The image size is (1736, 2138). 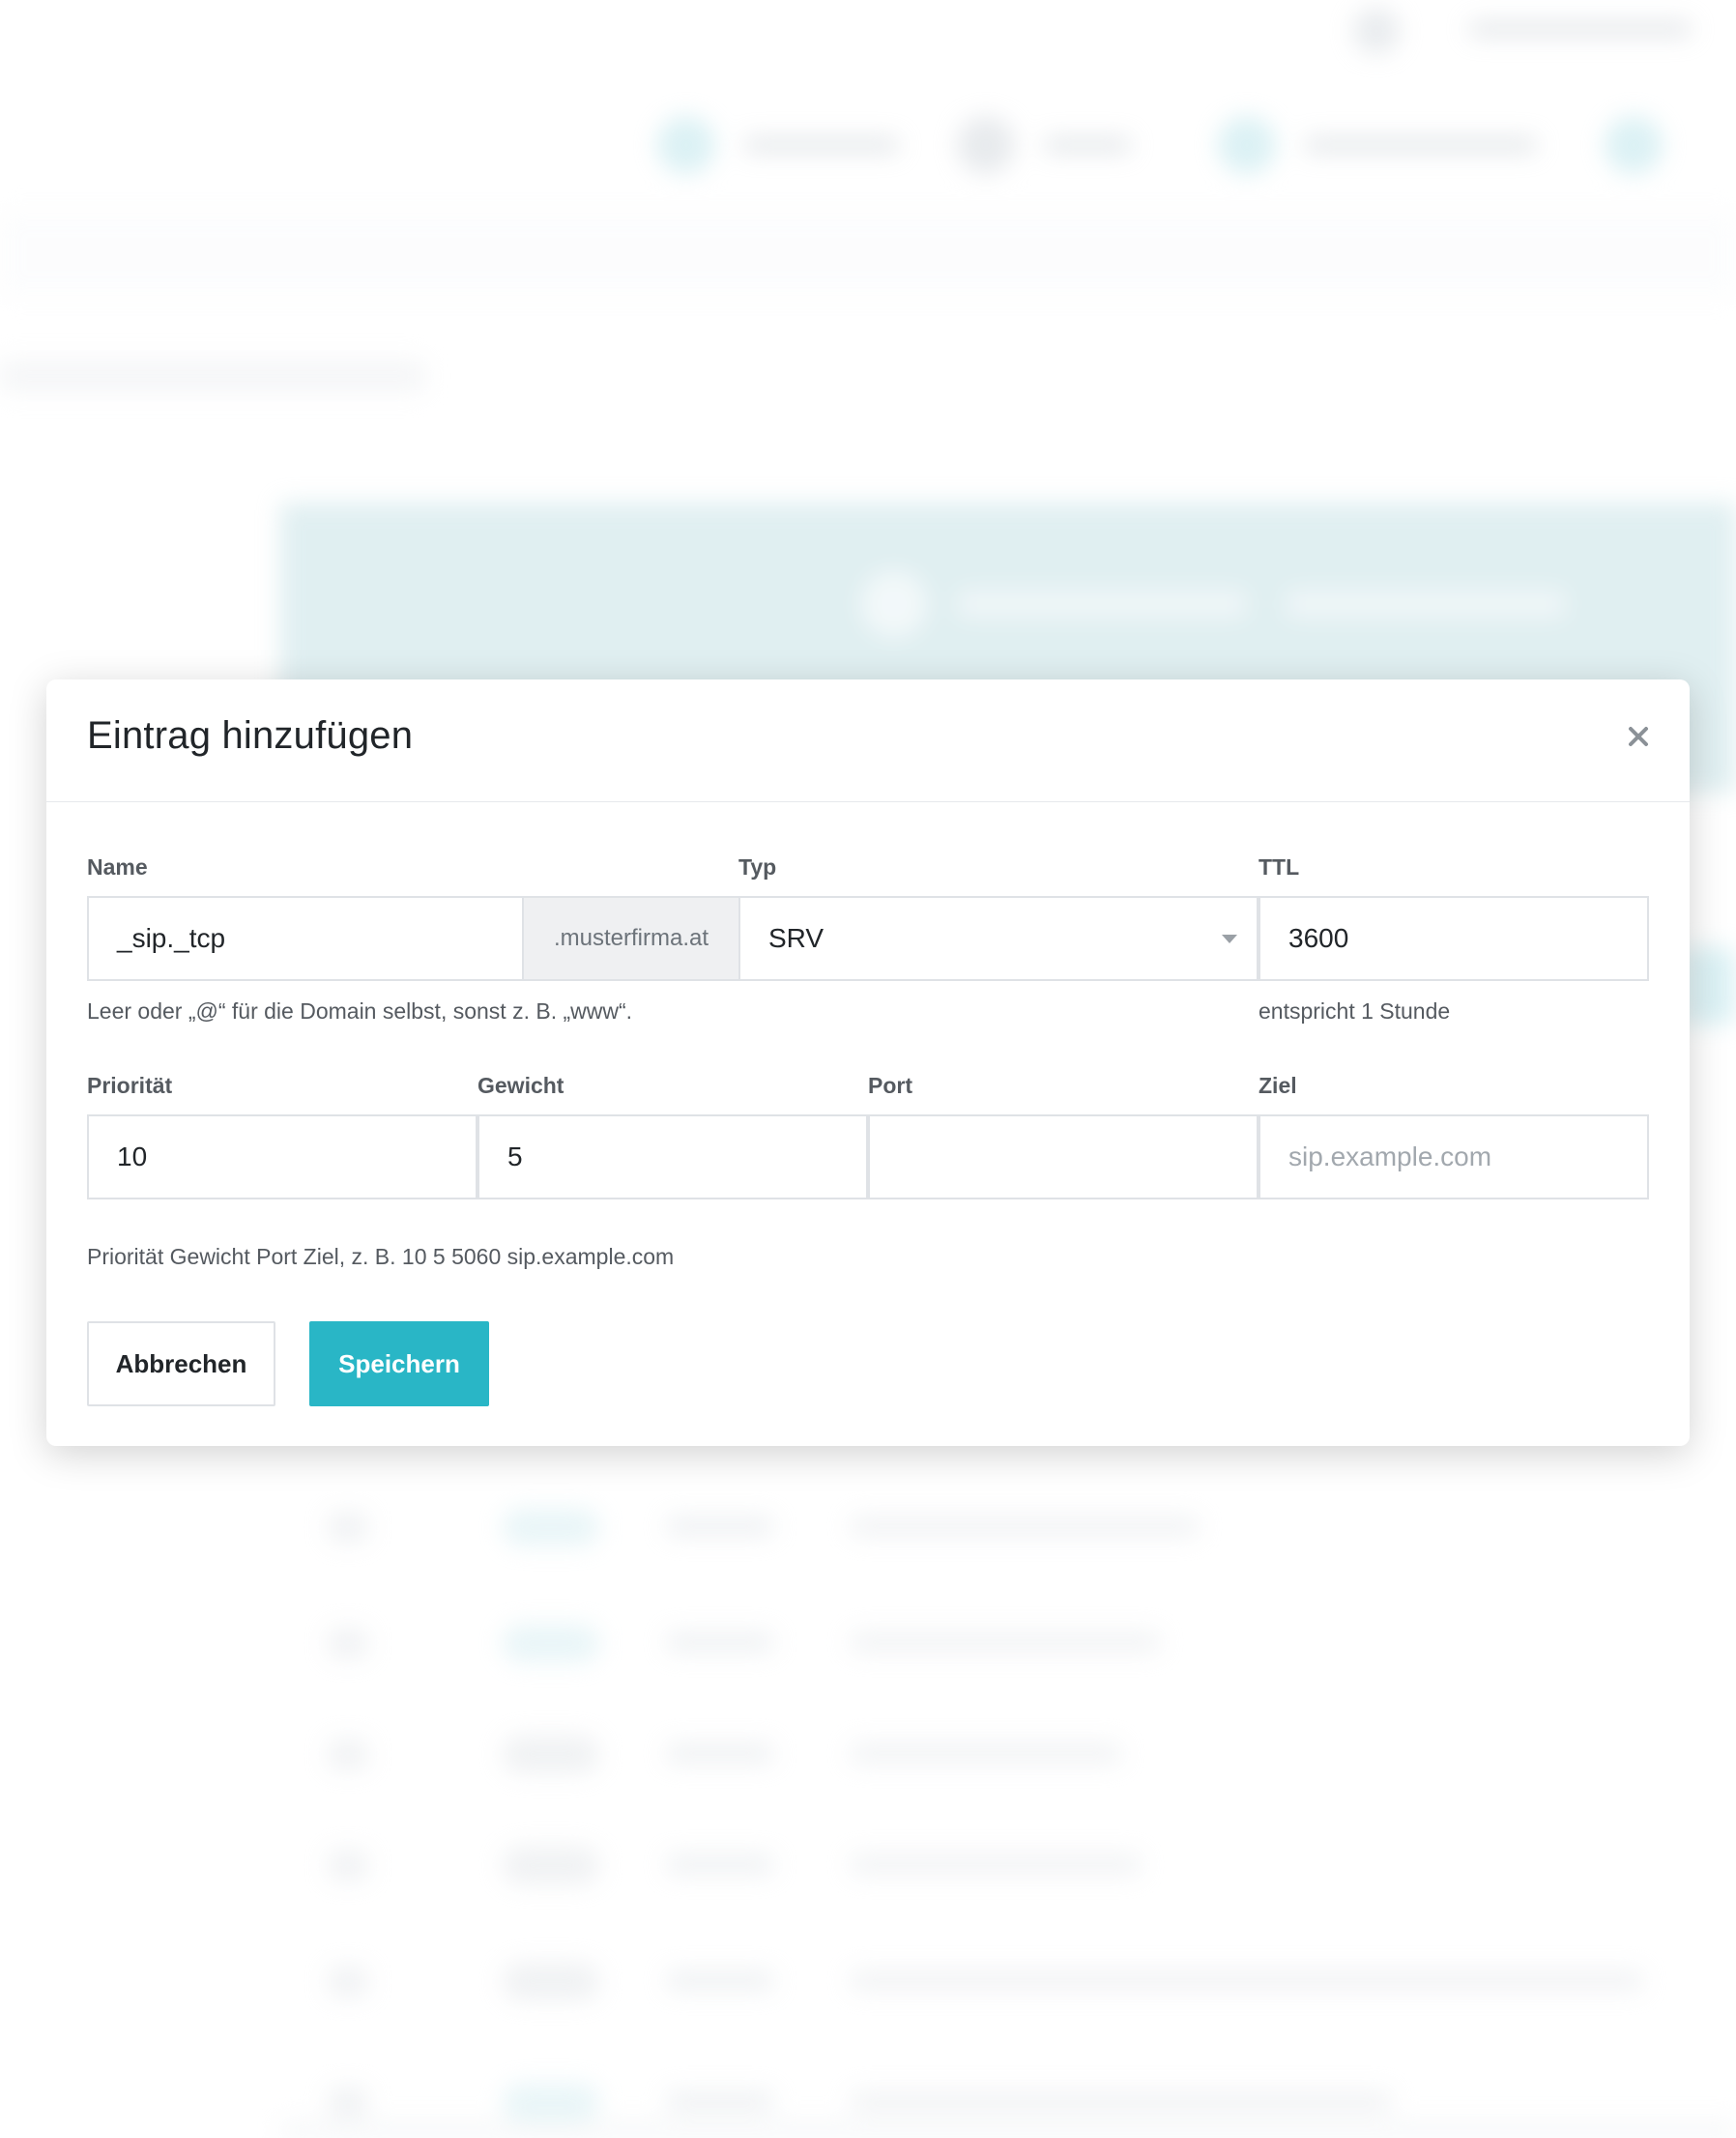 I want to click on name-input: _sip._tcp, so click(x=305, y=939).